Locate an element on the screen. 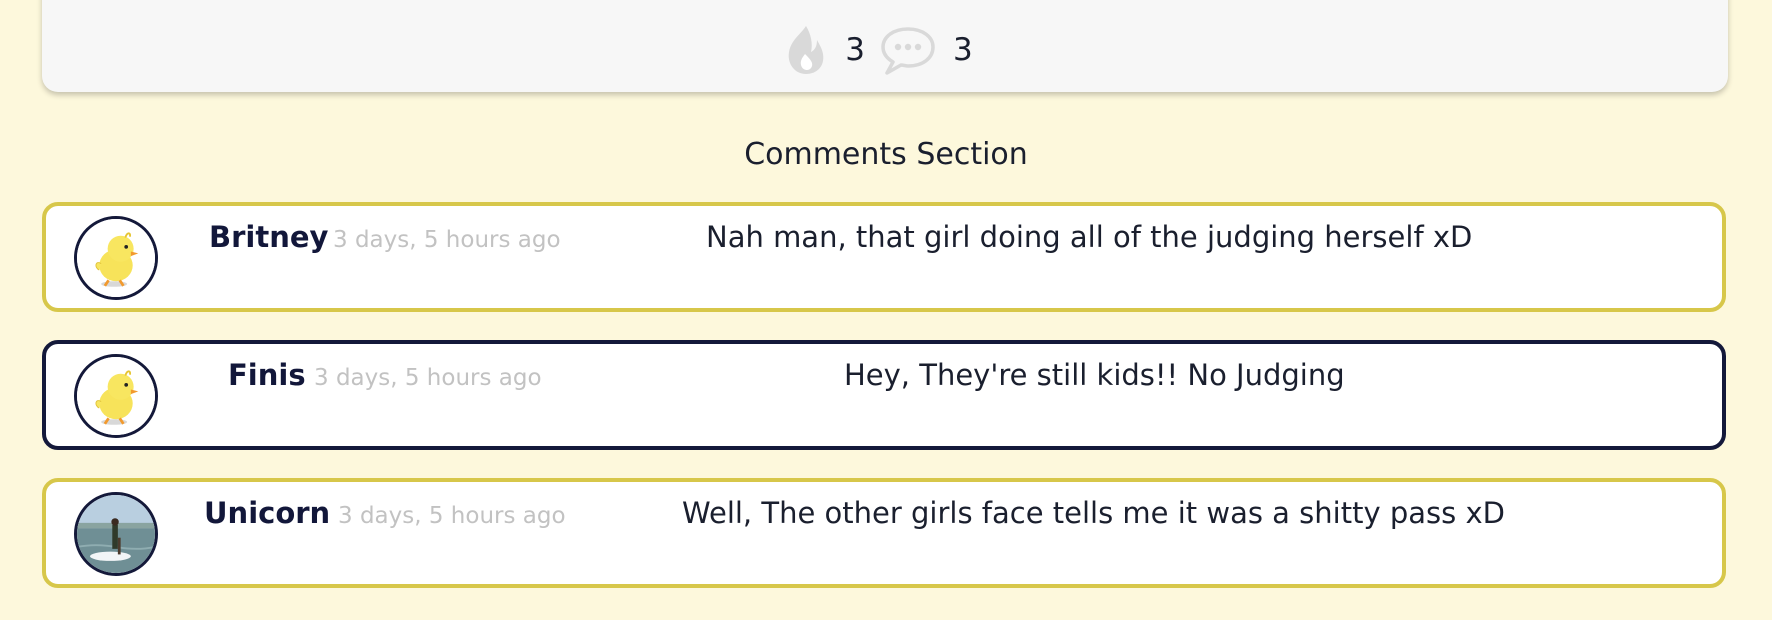  flame-icon is located at coordinates (806, 50).